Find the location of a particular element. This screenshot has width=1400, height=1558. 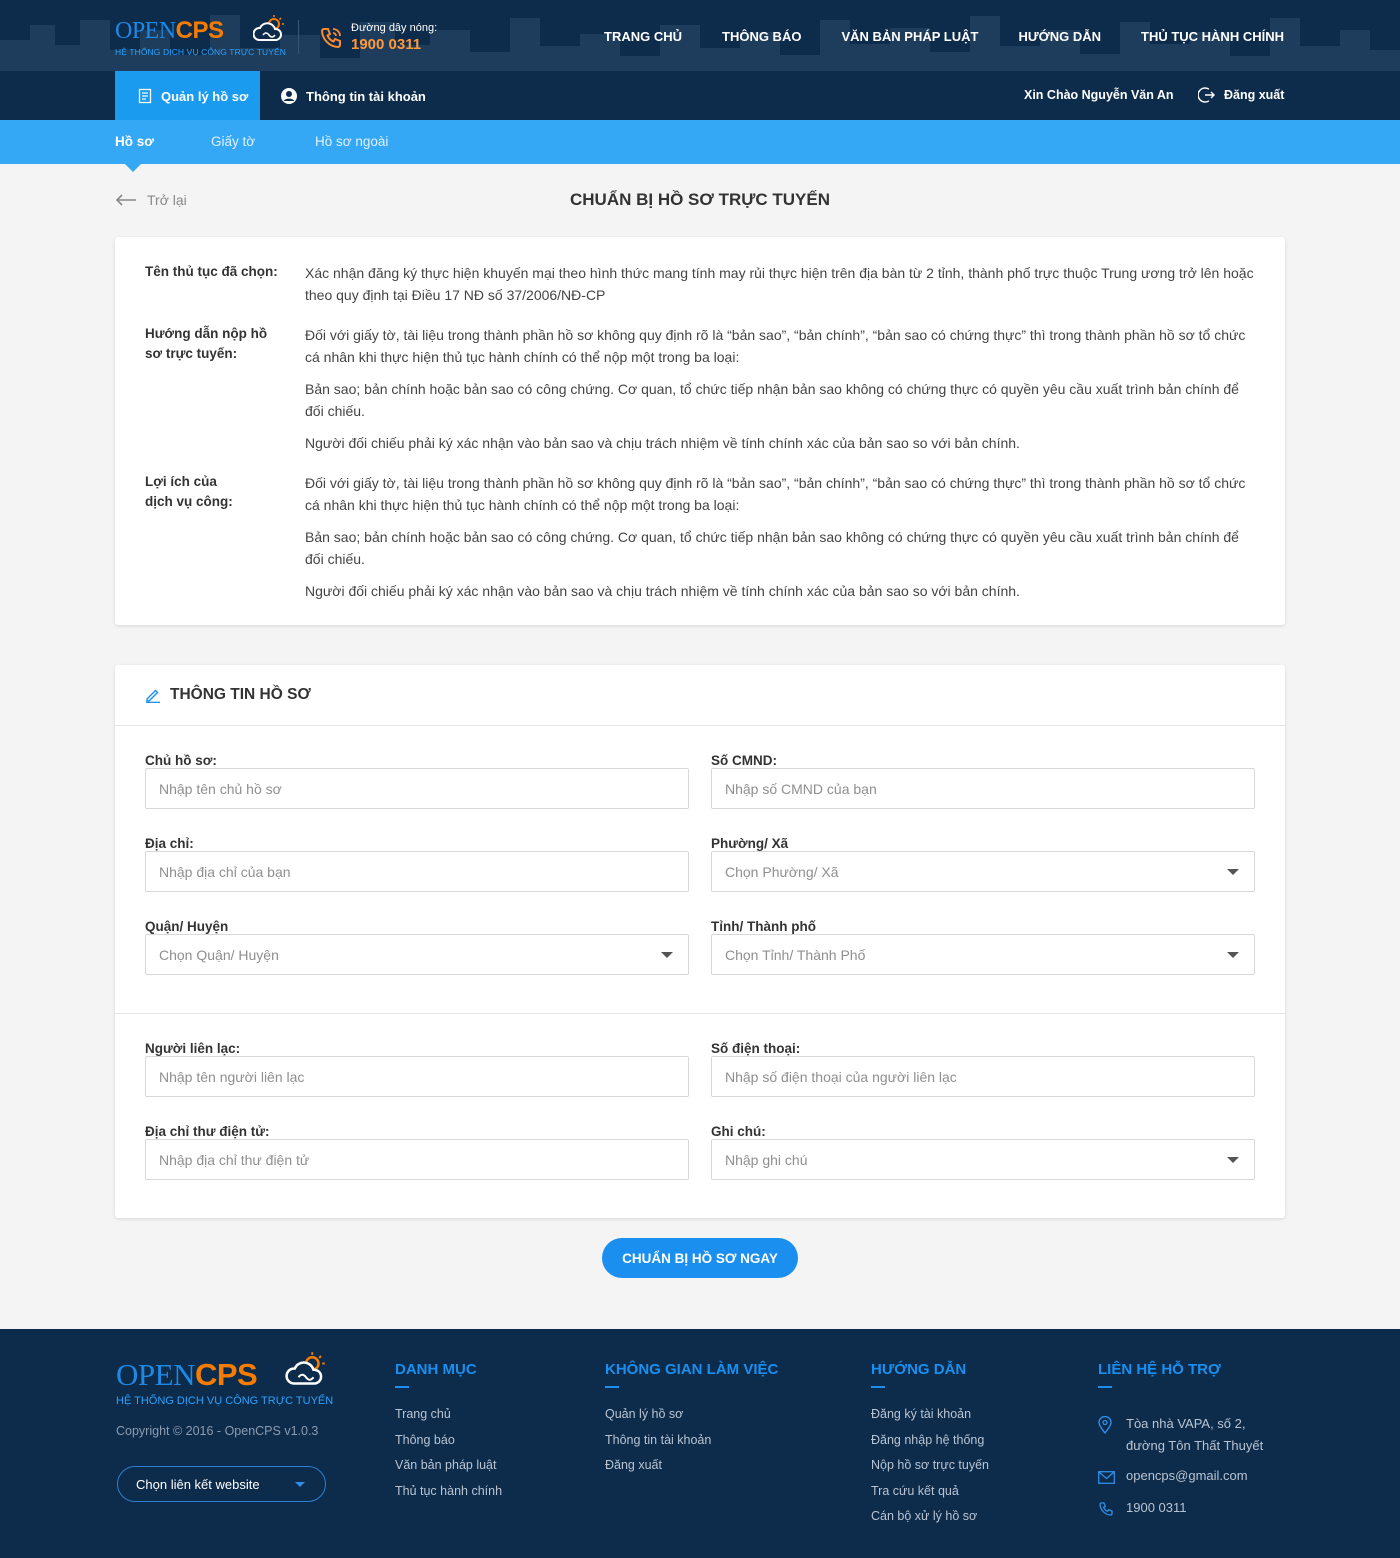

support-address-line2: đường Tôn Thất Thuyết is located at coordinates (1195, 1445).